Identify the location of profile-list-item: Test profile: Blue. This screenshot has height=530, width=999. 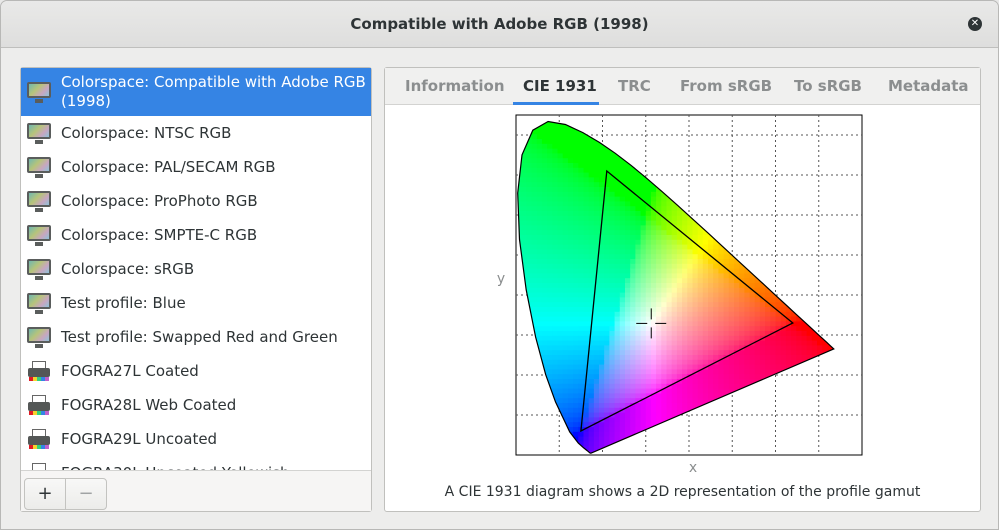
(196, 303).